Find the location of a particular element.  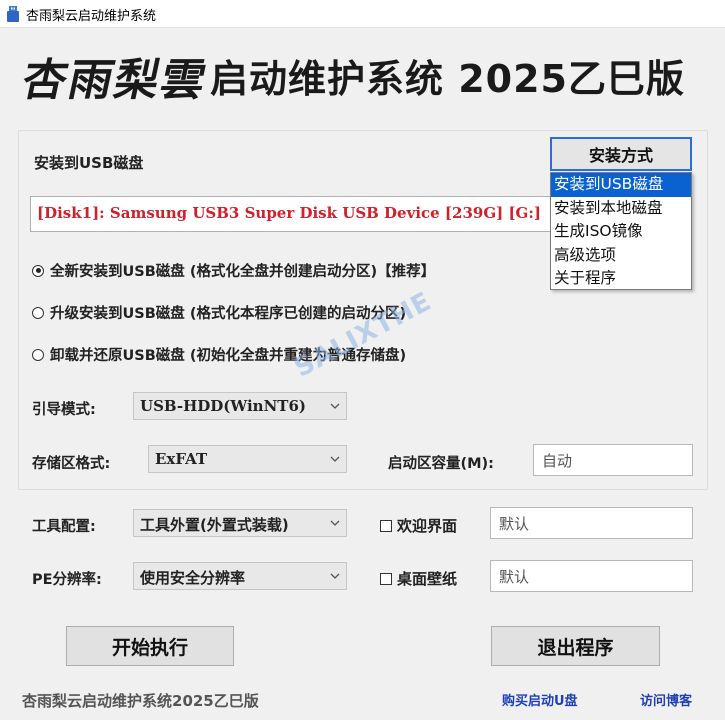

storage-format-label: 存储区格式: is located at coordinates (71, 464).